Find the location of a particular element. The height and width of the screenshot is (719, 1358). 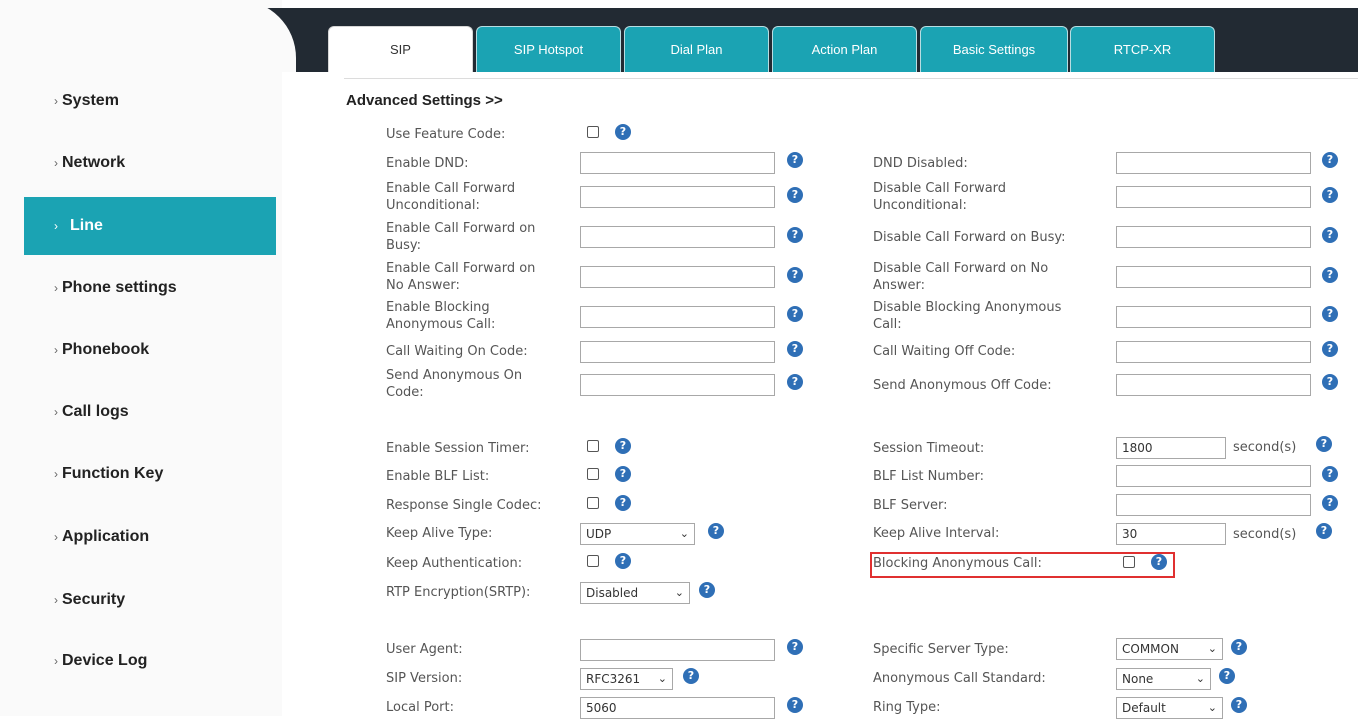

keep-authentication-checkbox is located at coordinates (593, 561).